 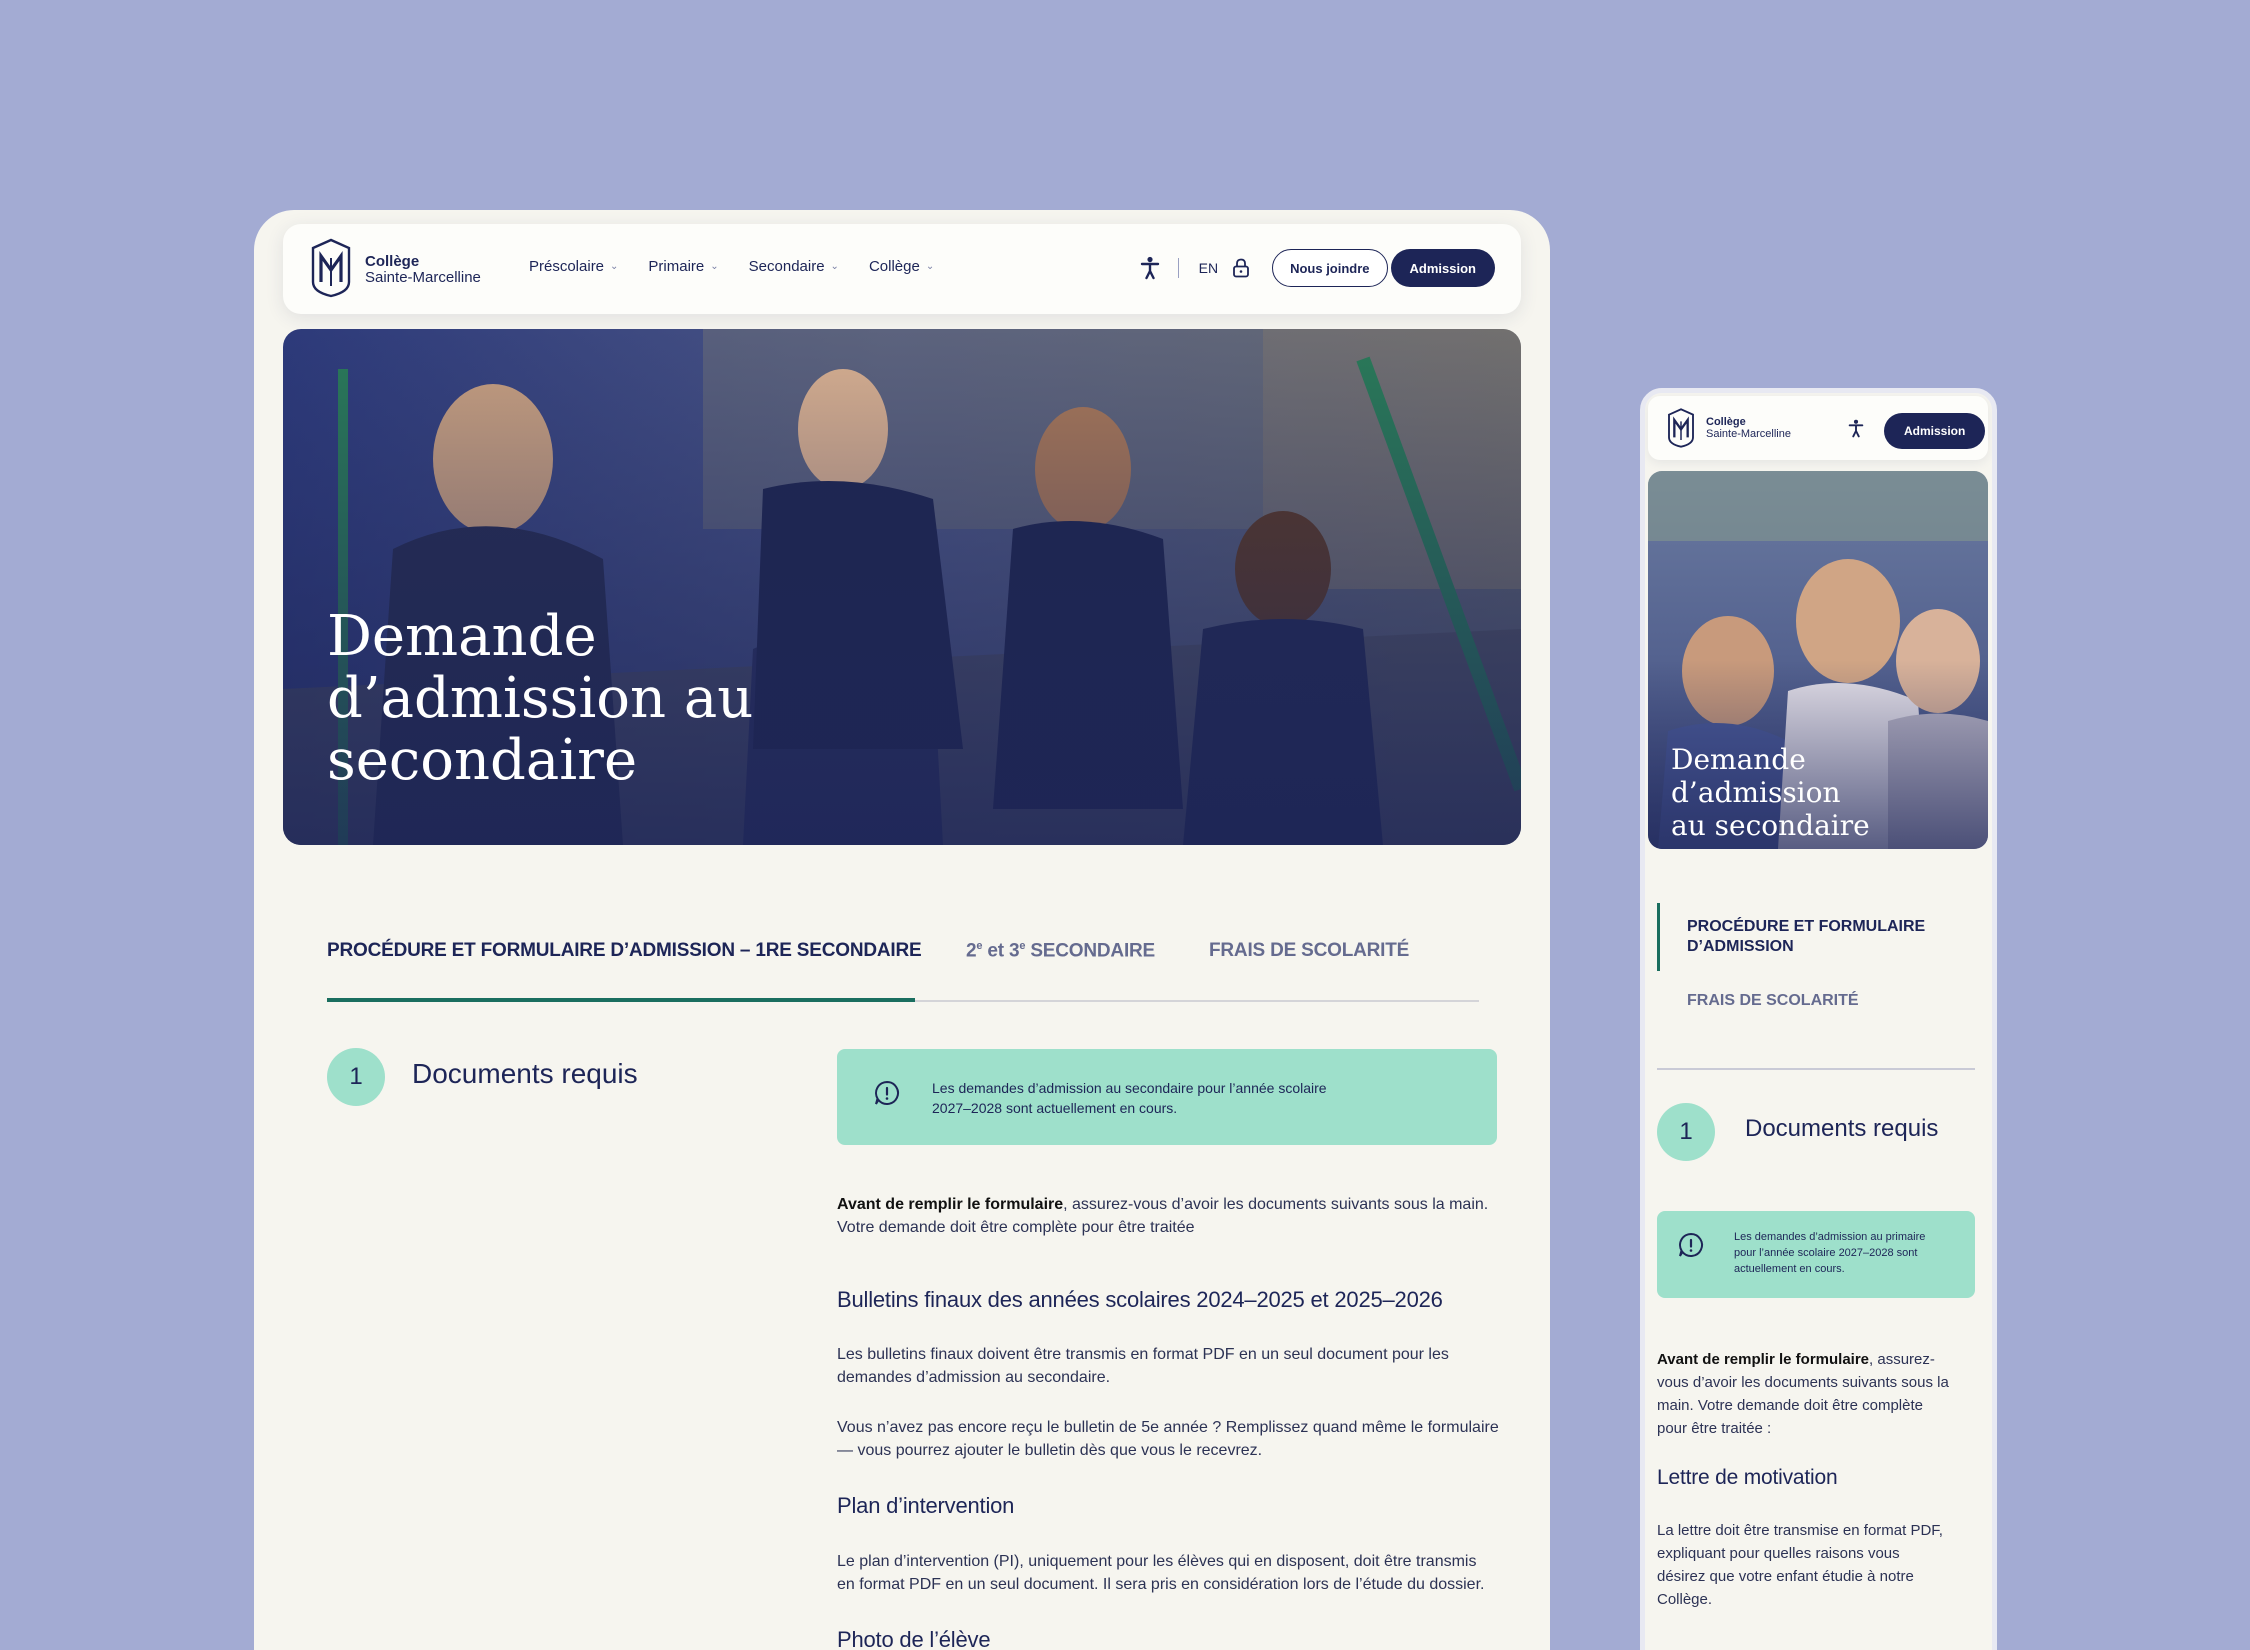 I want to click on hero-title-line: d’admission au, so click(x=540, y=698).